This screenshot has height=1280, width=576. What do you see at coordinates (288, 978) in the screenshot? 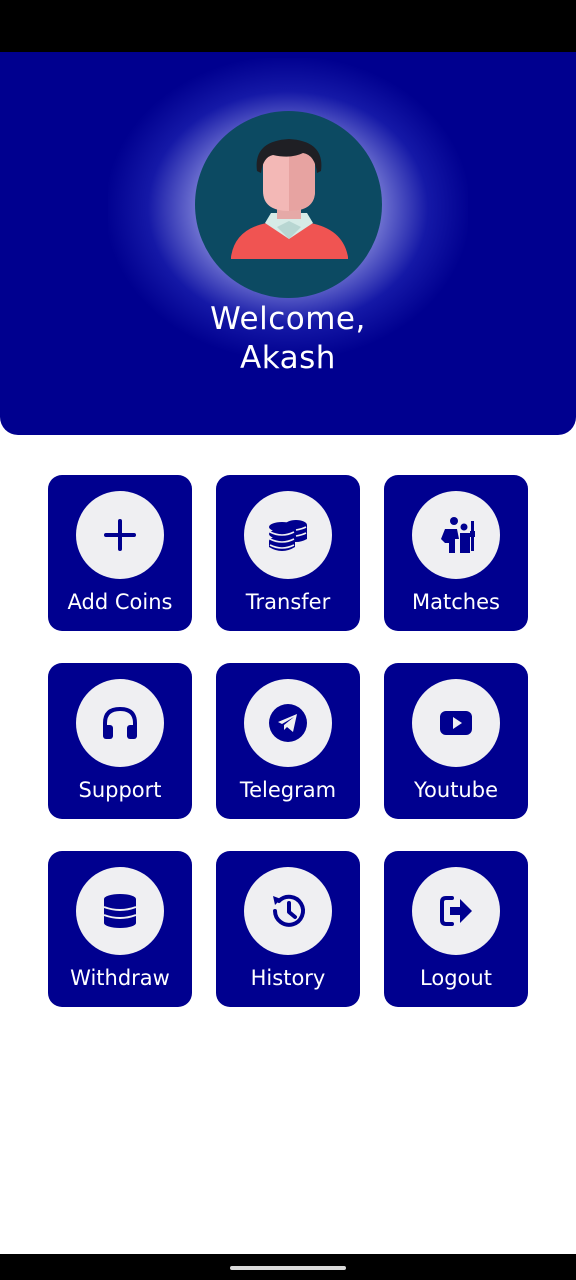
I see `history-label: History` at bounding box center [288, 978].